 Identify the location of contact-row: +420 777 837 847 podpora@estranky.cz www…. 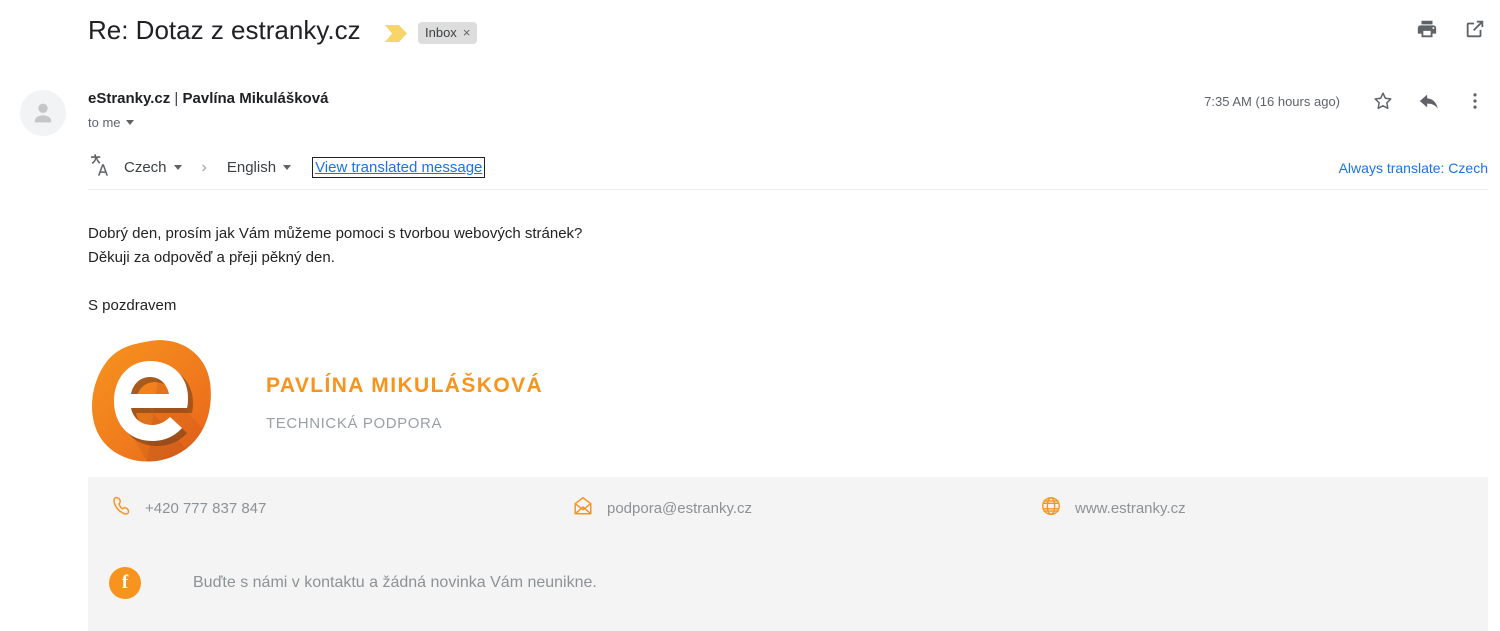
(788, 512).